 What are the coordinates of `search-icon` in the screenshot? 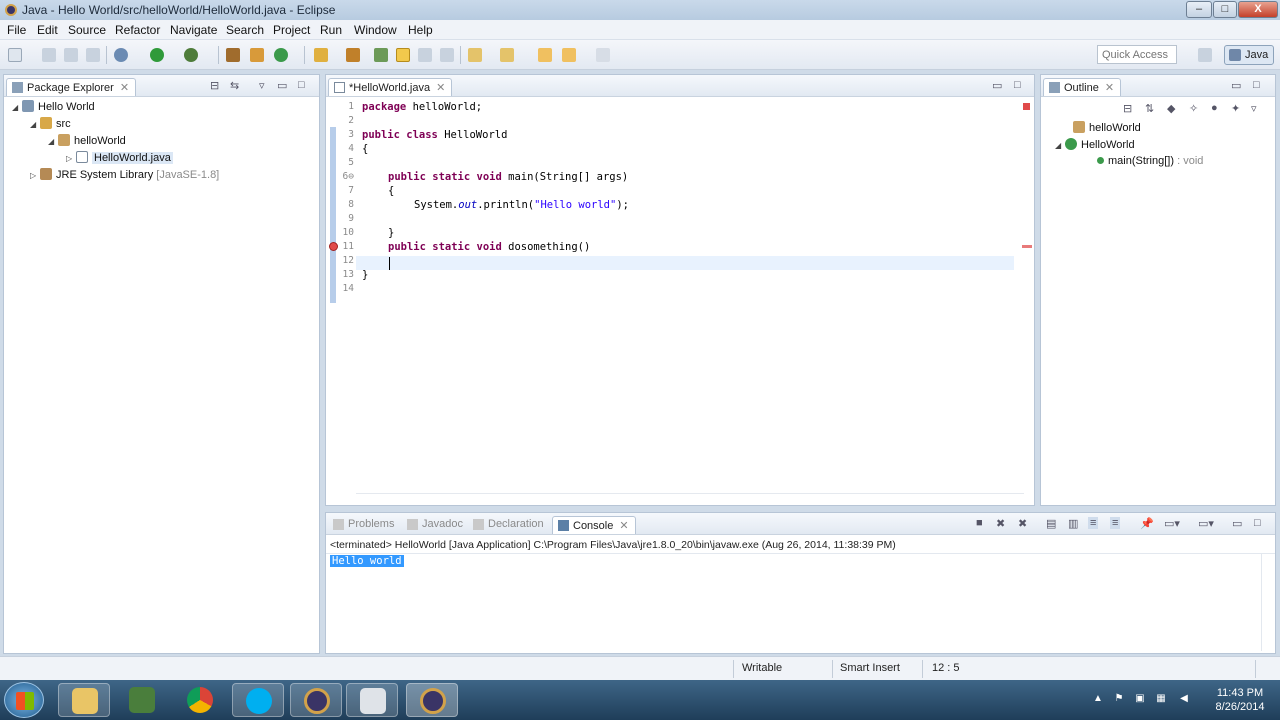 It's located at (353, 55).